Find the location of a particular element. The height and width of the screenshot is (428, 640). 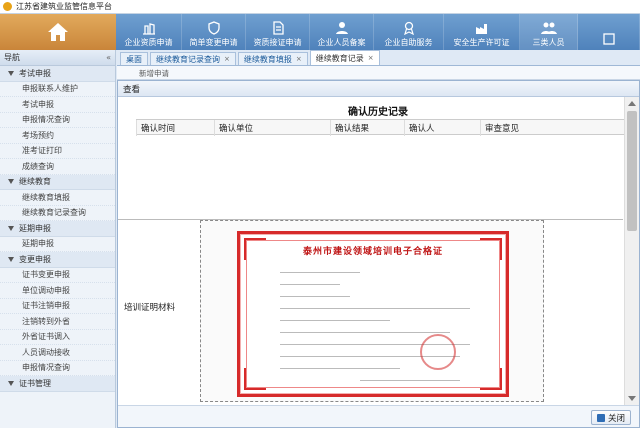

nav-safety-license: 安全生产许可证 is located at coordinates (482, 32).